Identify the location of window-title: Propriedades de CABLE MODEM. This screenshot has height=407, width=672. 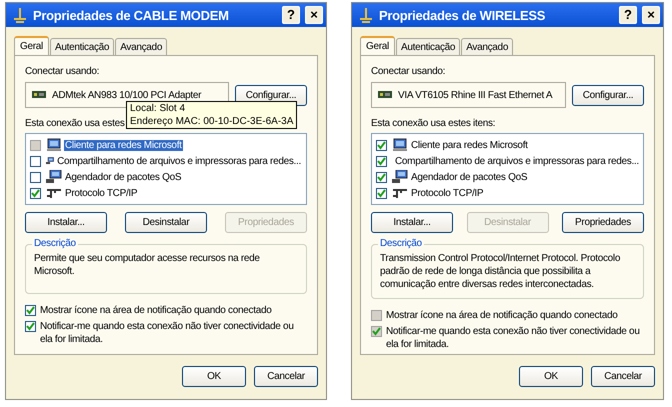
(131, 15).